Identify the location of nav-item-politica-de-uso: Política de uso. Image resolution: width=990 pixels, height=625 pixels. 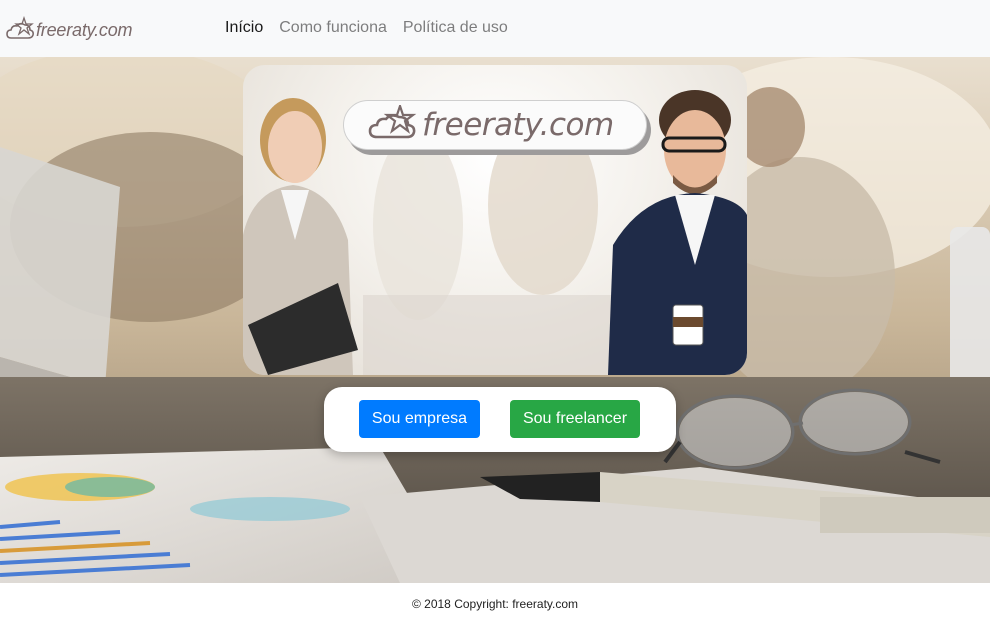
(455, 28).